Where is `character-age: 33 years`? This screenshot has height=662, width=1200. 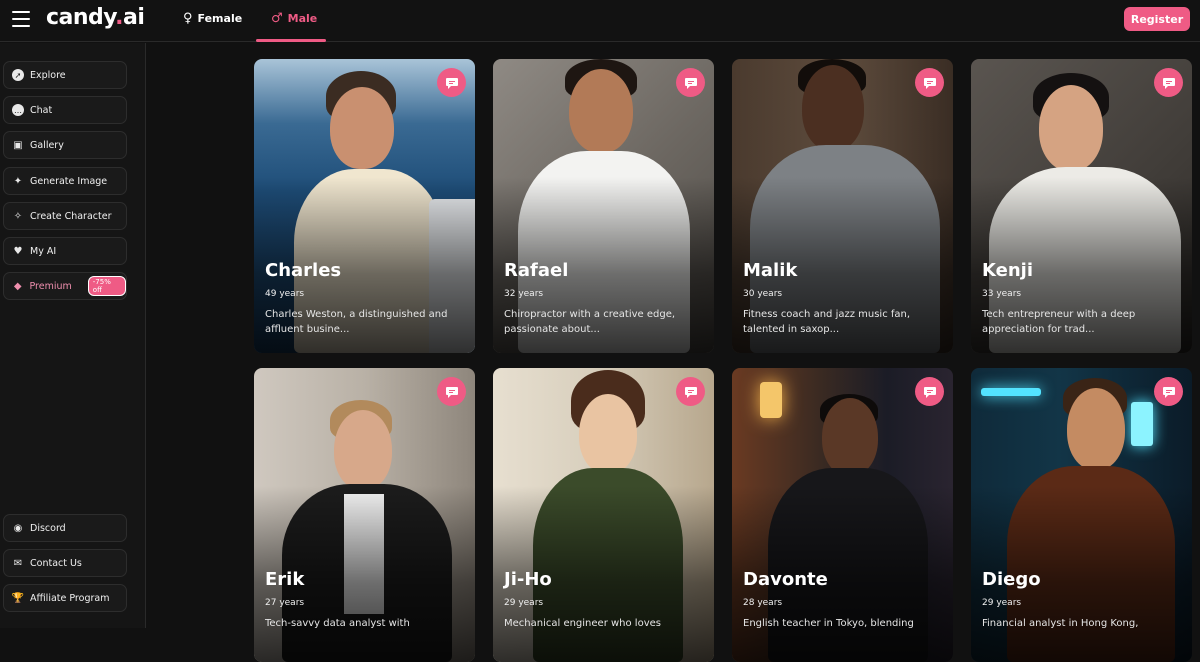 character-age: 33 years is located at coordinates (1002, 294).